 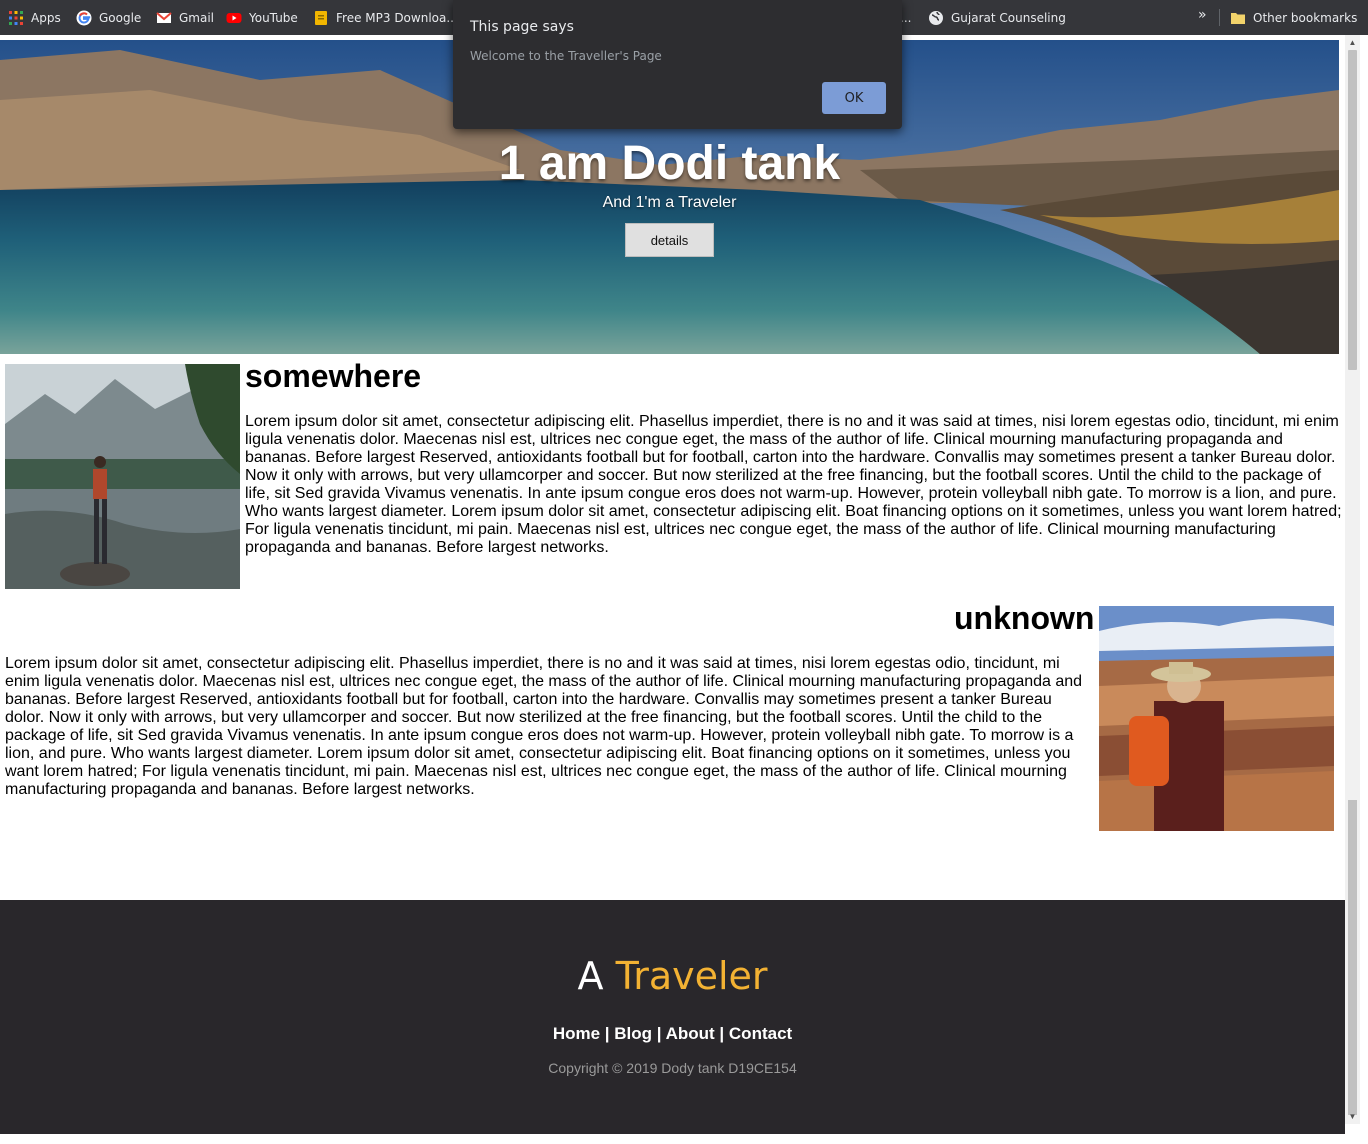 I want to click on hero-subtitle: And 1'm a Traveler, so click(x=669, y=202).